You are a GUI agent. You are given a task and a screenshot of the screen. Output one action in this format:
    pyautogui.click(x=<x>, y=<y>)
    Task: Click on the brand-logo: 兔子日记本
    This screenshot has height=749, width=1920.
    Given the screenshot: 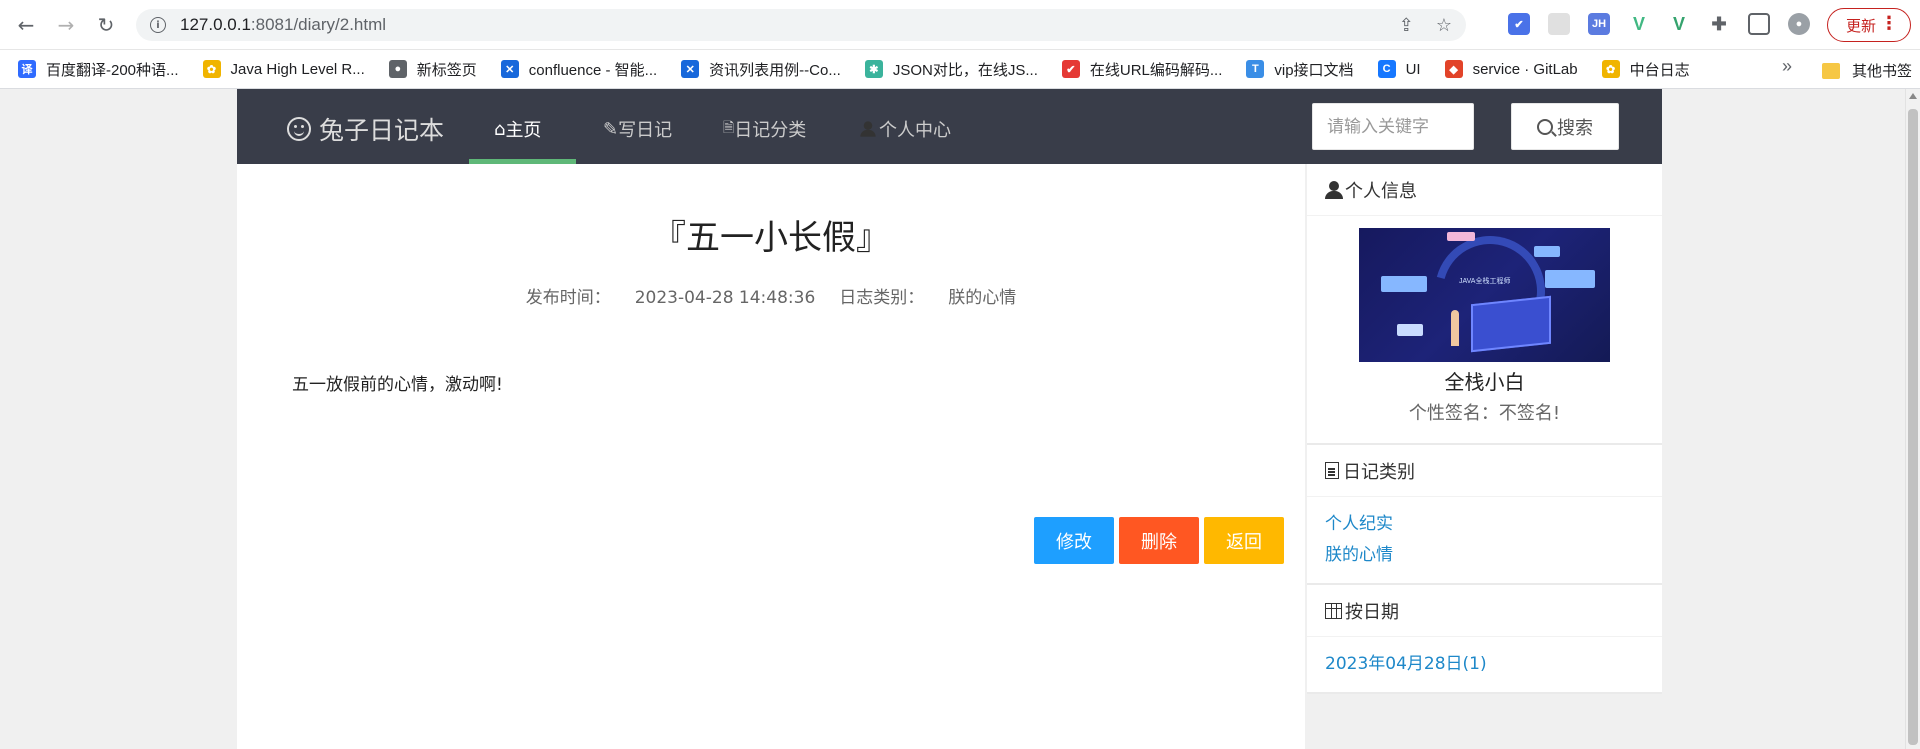 What is the action you would take?
    pyautogui.click(x=365, y=129)
    